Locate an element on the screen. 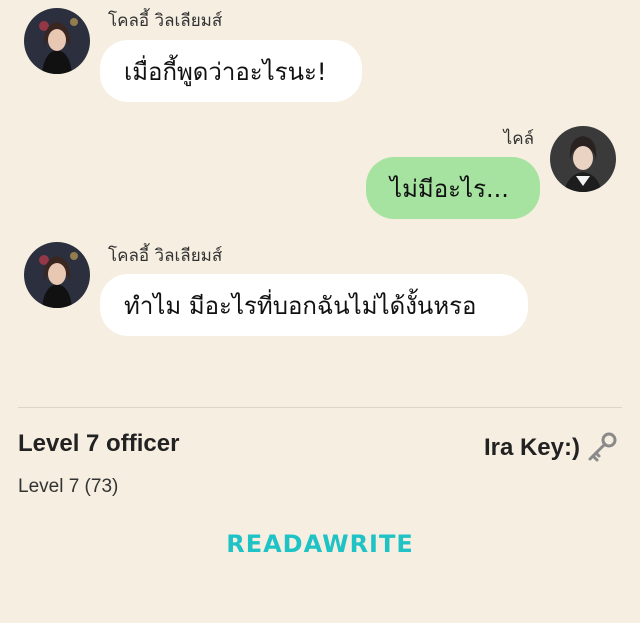  message-bubble: เมื่อกี้พูดว่าอะไรนะ! is located at coordinates (231, 71).